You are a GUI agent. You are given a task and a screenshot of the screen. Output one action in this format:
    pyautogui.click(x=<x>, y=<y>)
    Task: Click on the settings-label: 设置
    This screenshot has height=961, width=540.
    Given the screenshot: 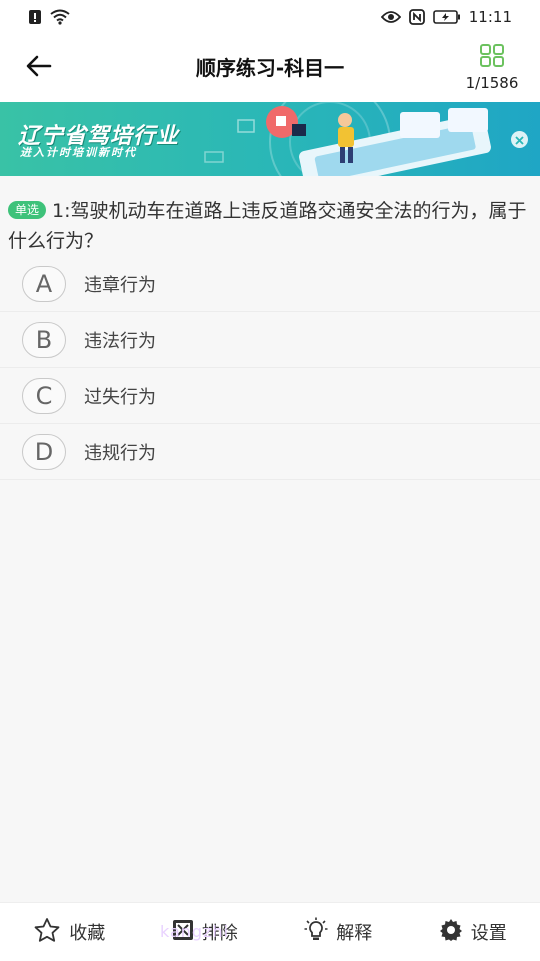 What is the action you would take?
    pyautogui.click(x=488, y=933)
    